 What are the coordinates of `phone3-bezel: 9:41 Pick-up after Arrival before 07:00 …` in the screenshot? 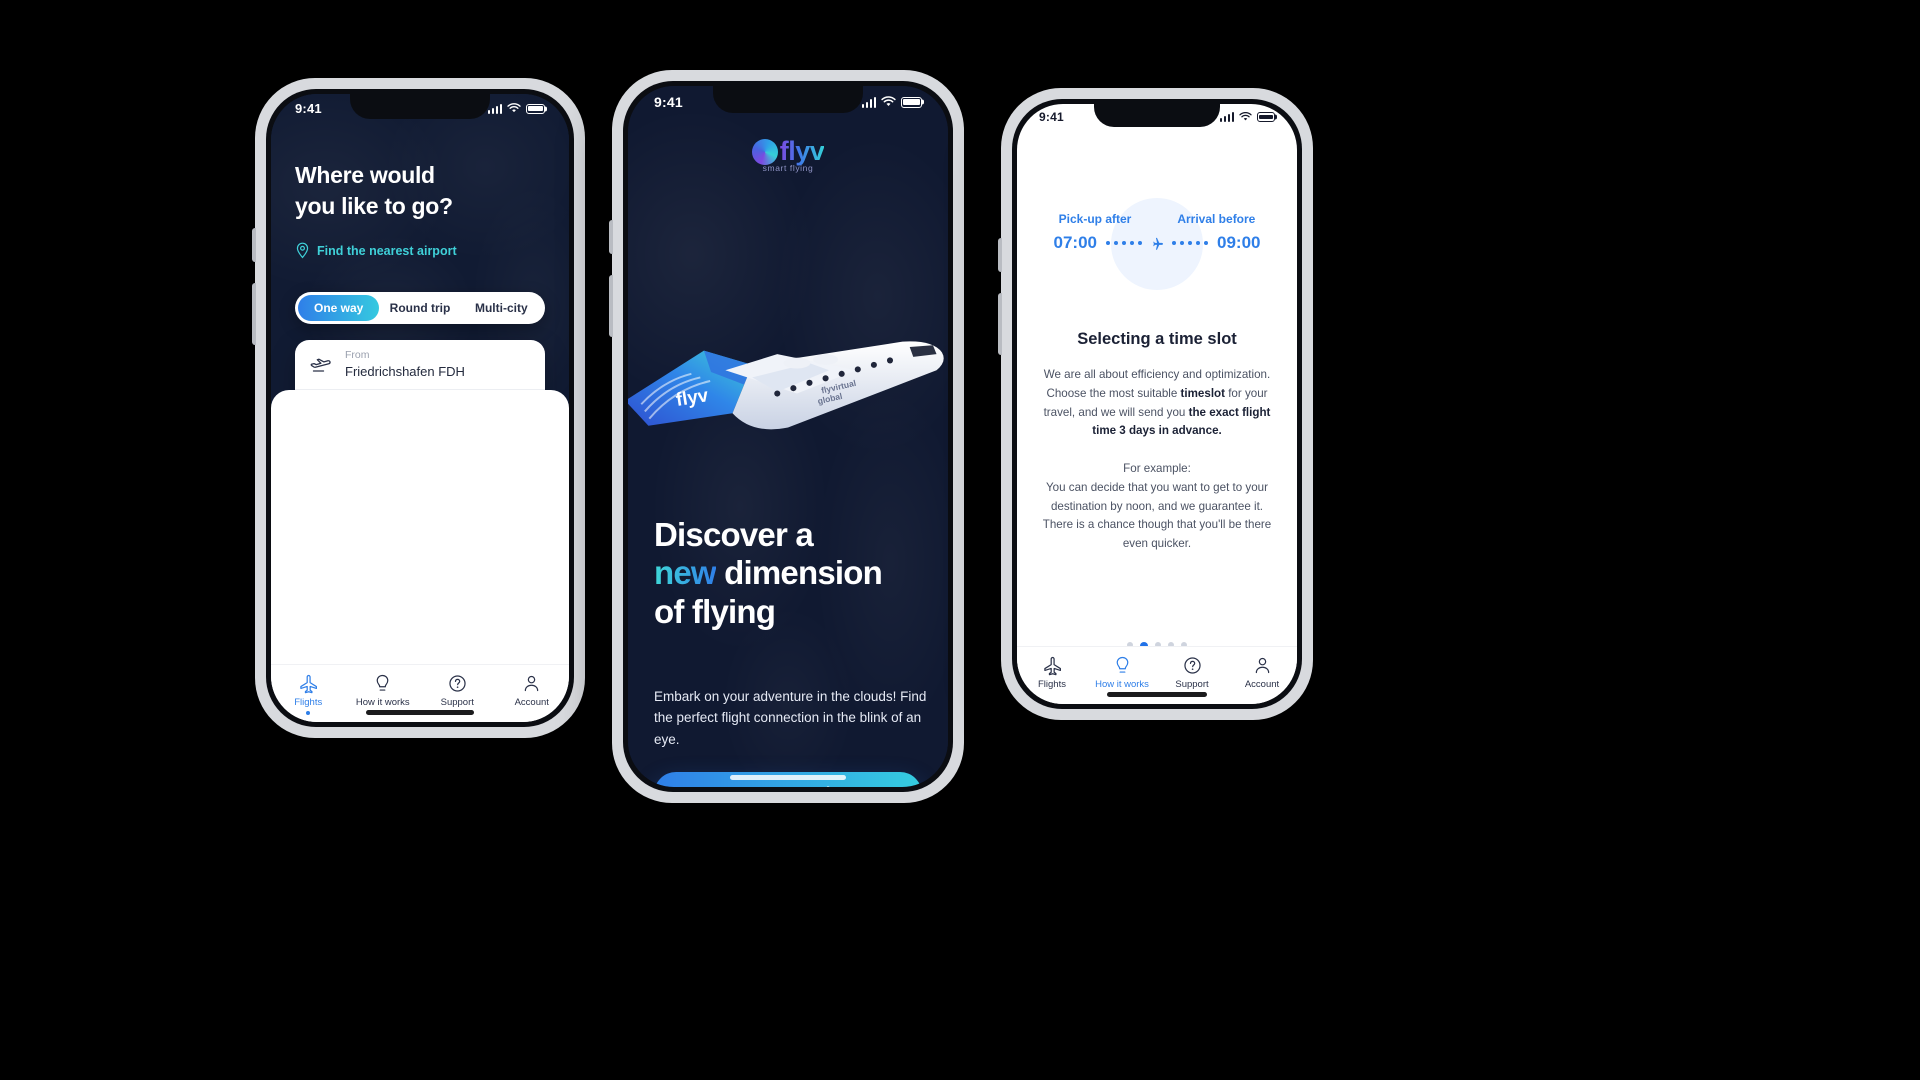 It's located at (1157, 404).